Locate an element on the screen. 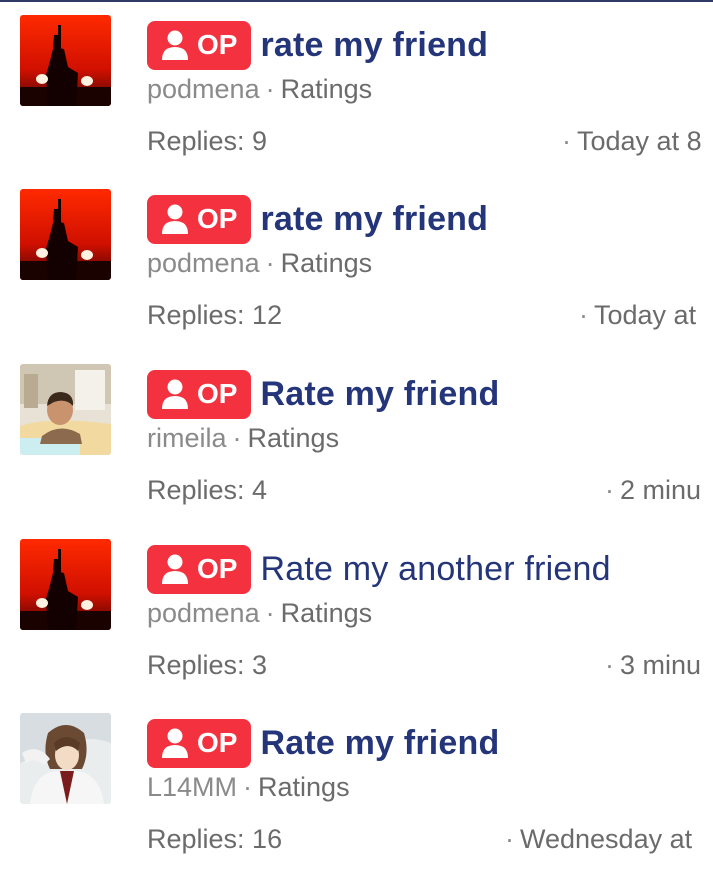 Image resolution: width=713 pixels, height=886 pixels. anime-character-avatar is located at coordinates (65, 758).